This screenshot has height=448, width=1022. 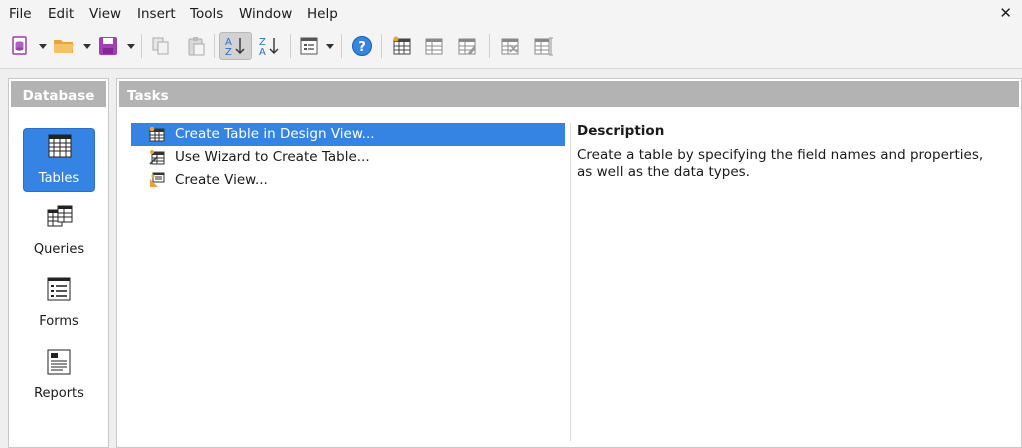 What do you see at coordinates (157, 134) in the screenshot?
I see `design-view-icon` at bounding box center [157, 134].